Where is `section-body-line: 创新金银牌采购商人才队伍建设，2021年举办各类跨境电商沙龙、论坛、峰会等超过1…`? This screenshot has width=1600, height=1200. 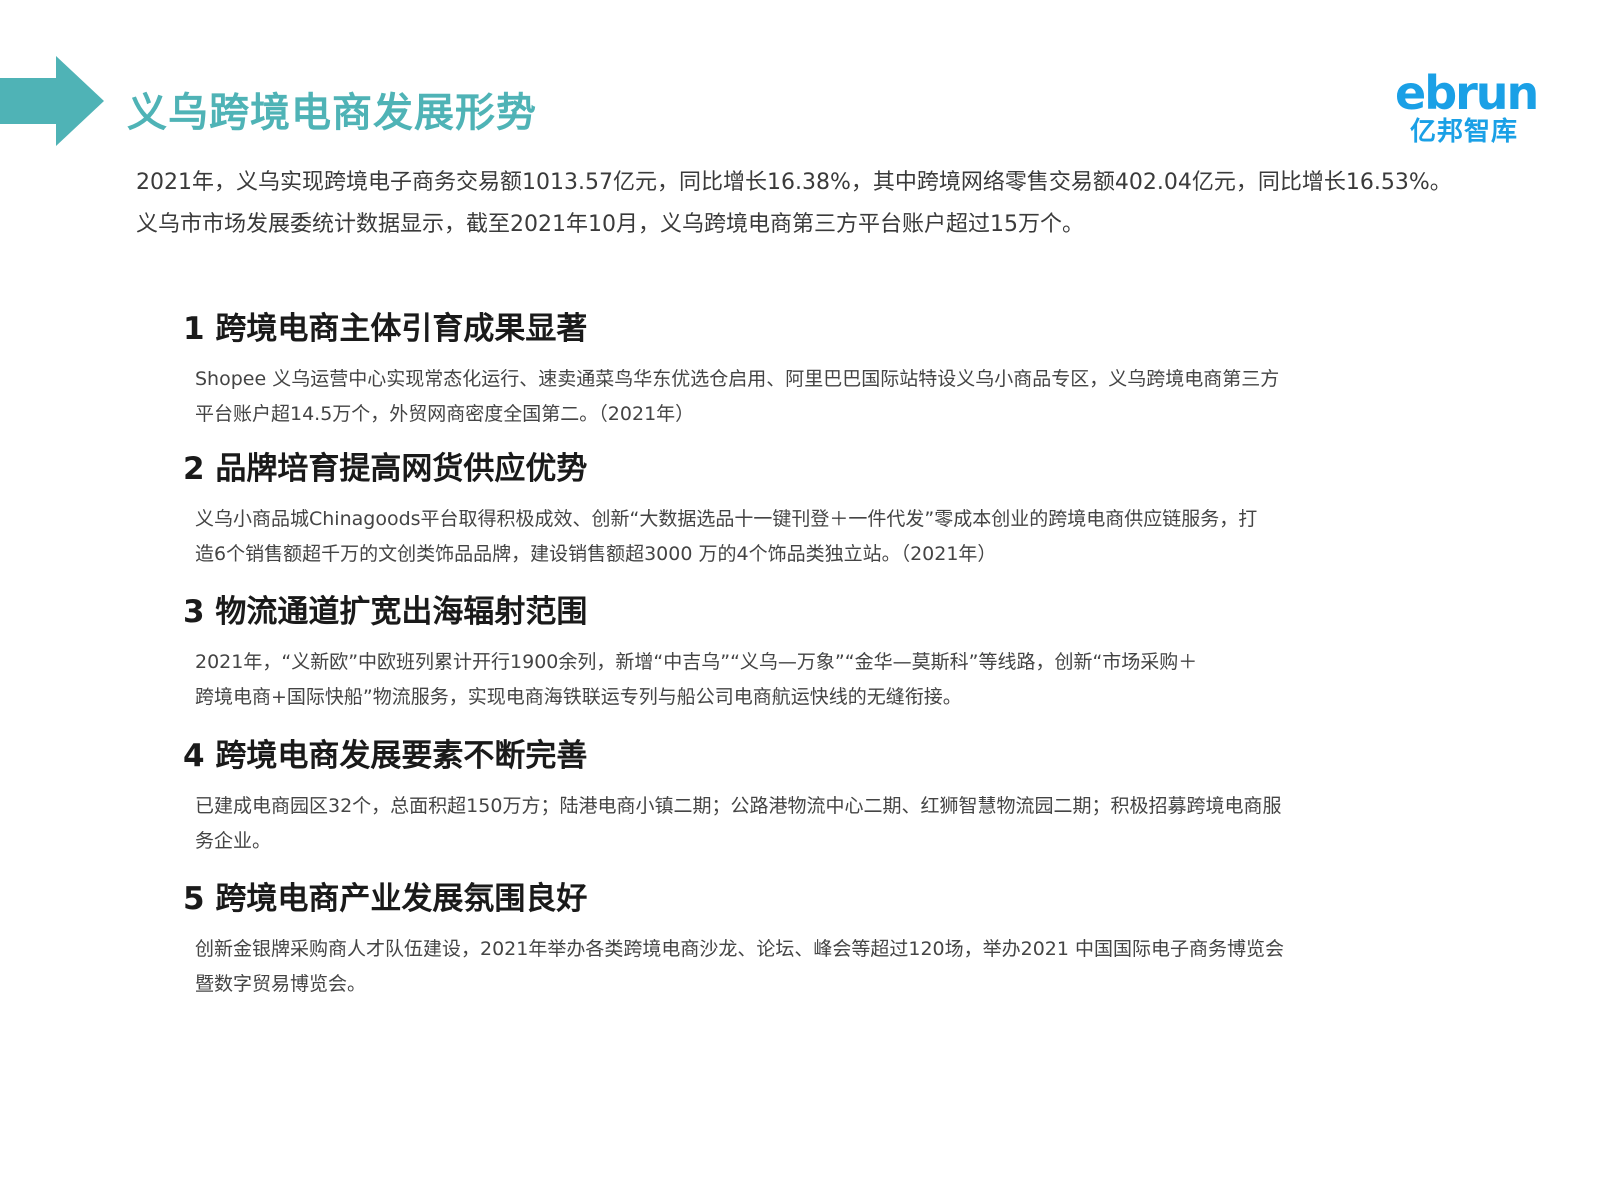 section-body-line: 创新金银牌采购商人才队伍建设，2021年举办各类跨境电商沙龙、论坛、峰会等超过1… is located at coordinates (740, 949).